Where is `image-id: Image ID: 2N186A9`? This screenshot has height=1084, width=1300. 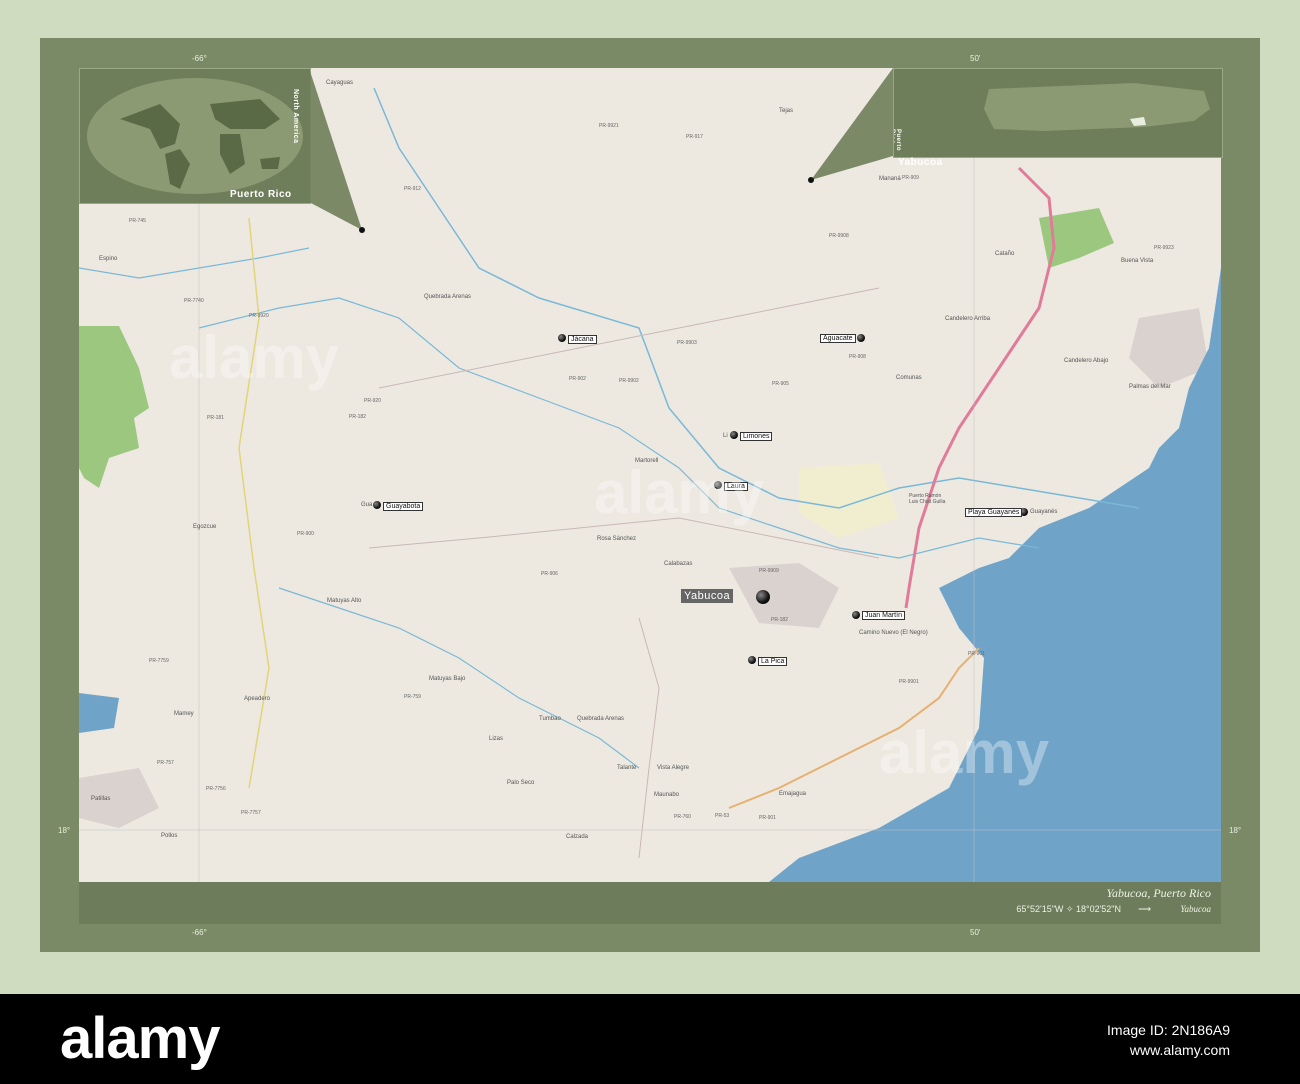 image-id: Image ID: 2N186A9 is located at coordinates (1168, 1030).